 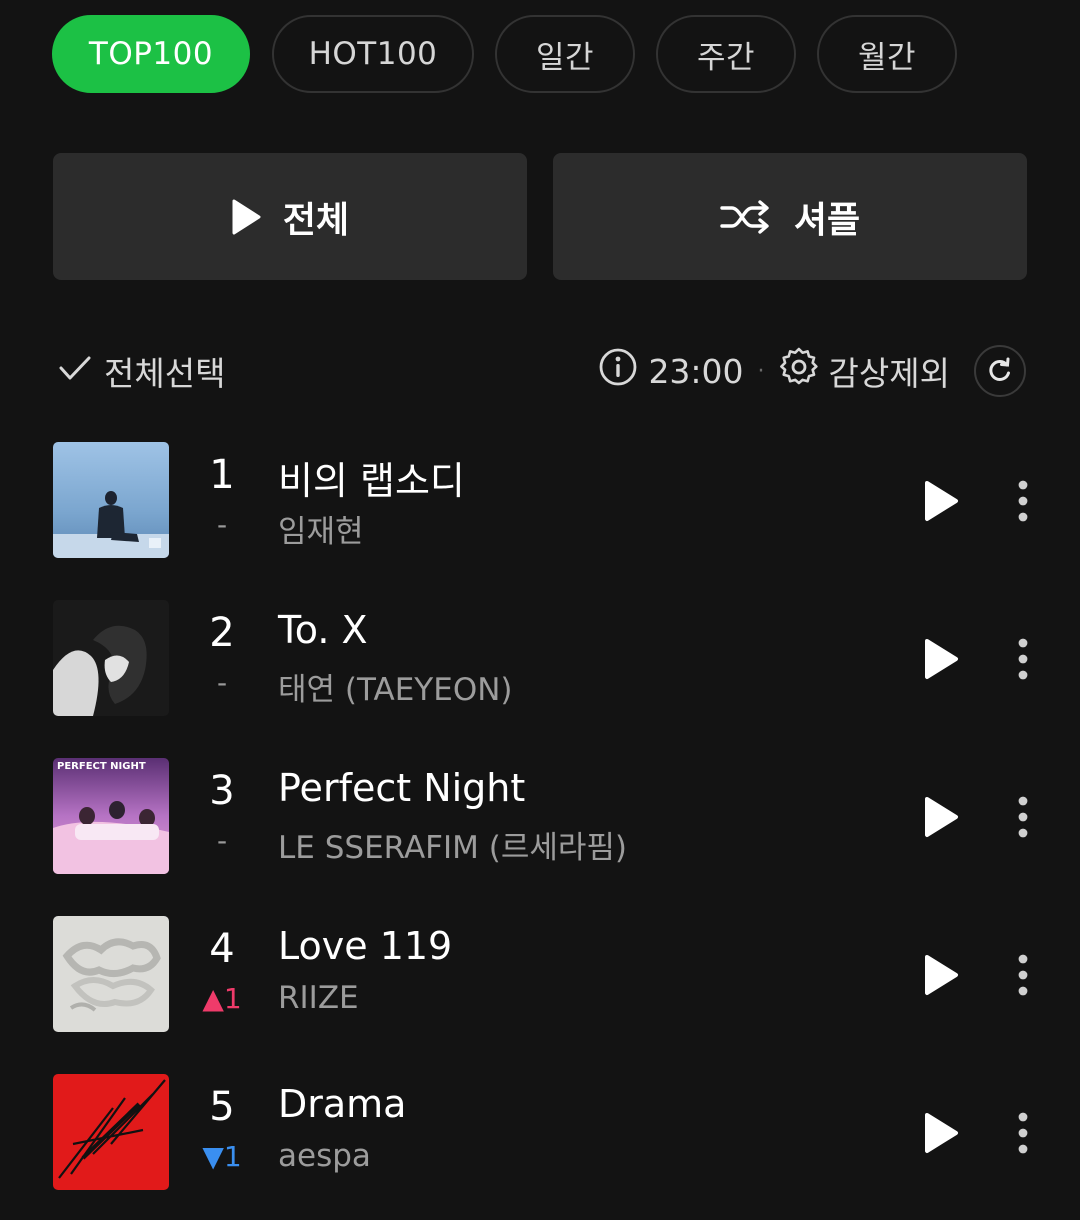 I want to click on tab-monthly: 월간, so click(x=887, y=54).